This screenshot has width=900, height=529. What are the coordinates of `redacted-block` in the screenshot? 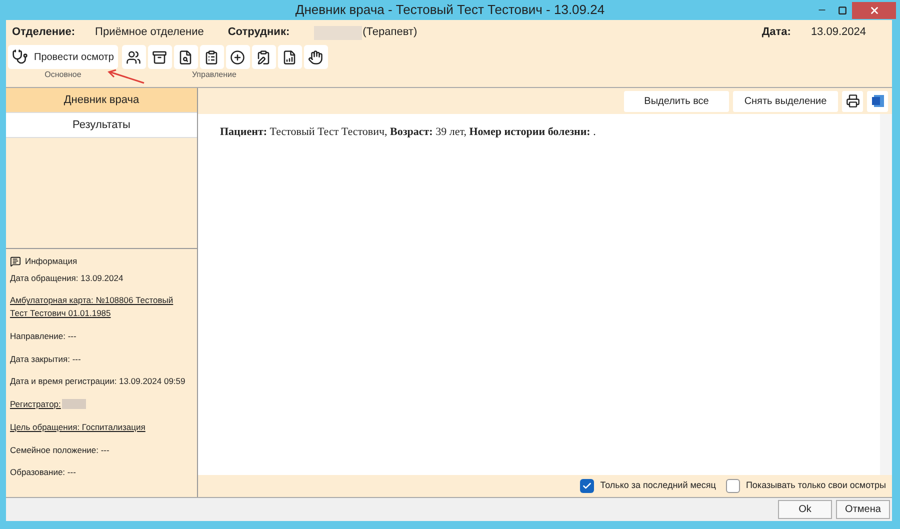 It's located at (74, 404).